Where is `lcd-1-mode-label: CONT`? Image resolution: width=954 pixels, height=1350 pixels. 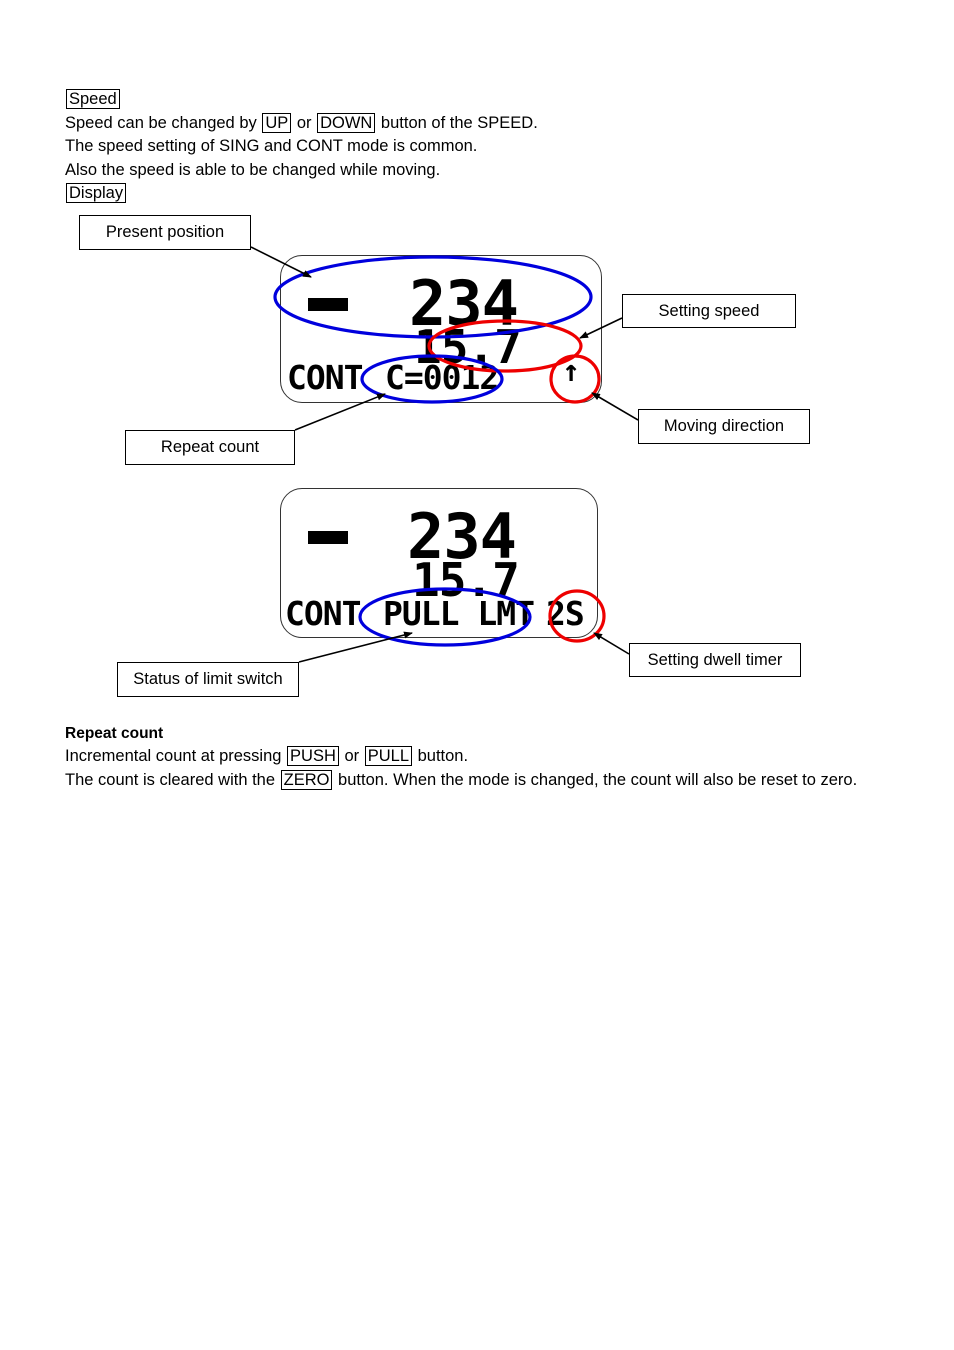
lcd-1-mode-label: CONT is located at coordinates (325, 377).